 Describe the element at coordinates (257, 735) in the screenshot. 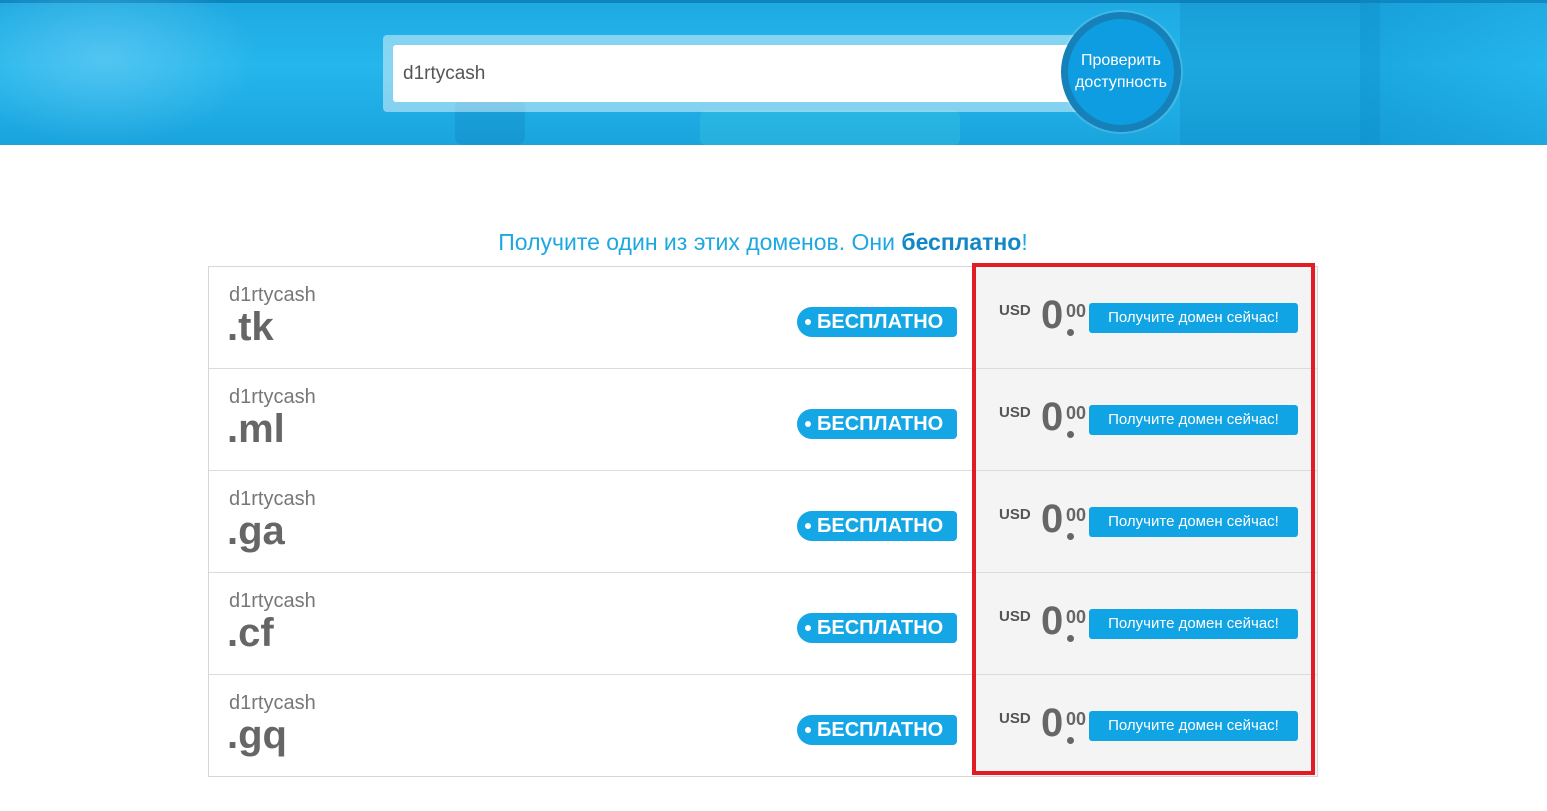

I see `domain-tld: .gq` at that location.